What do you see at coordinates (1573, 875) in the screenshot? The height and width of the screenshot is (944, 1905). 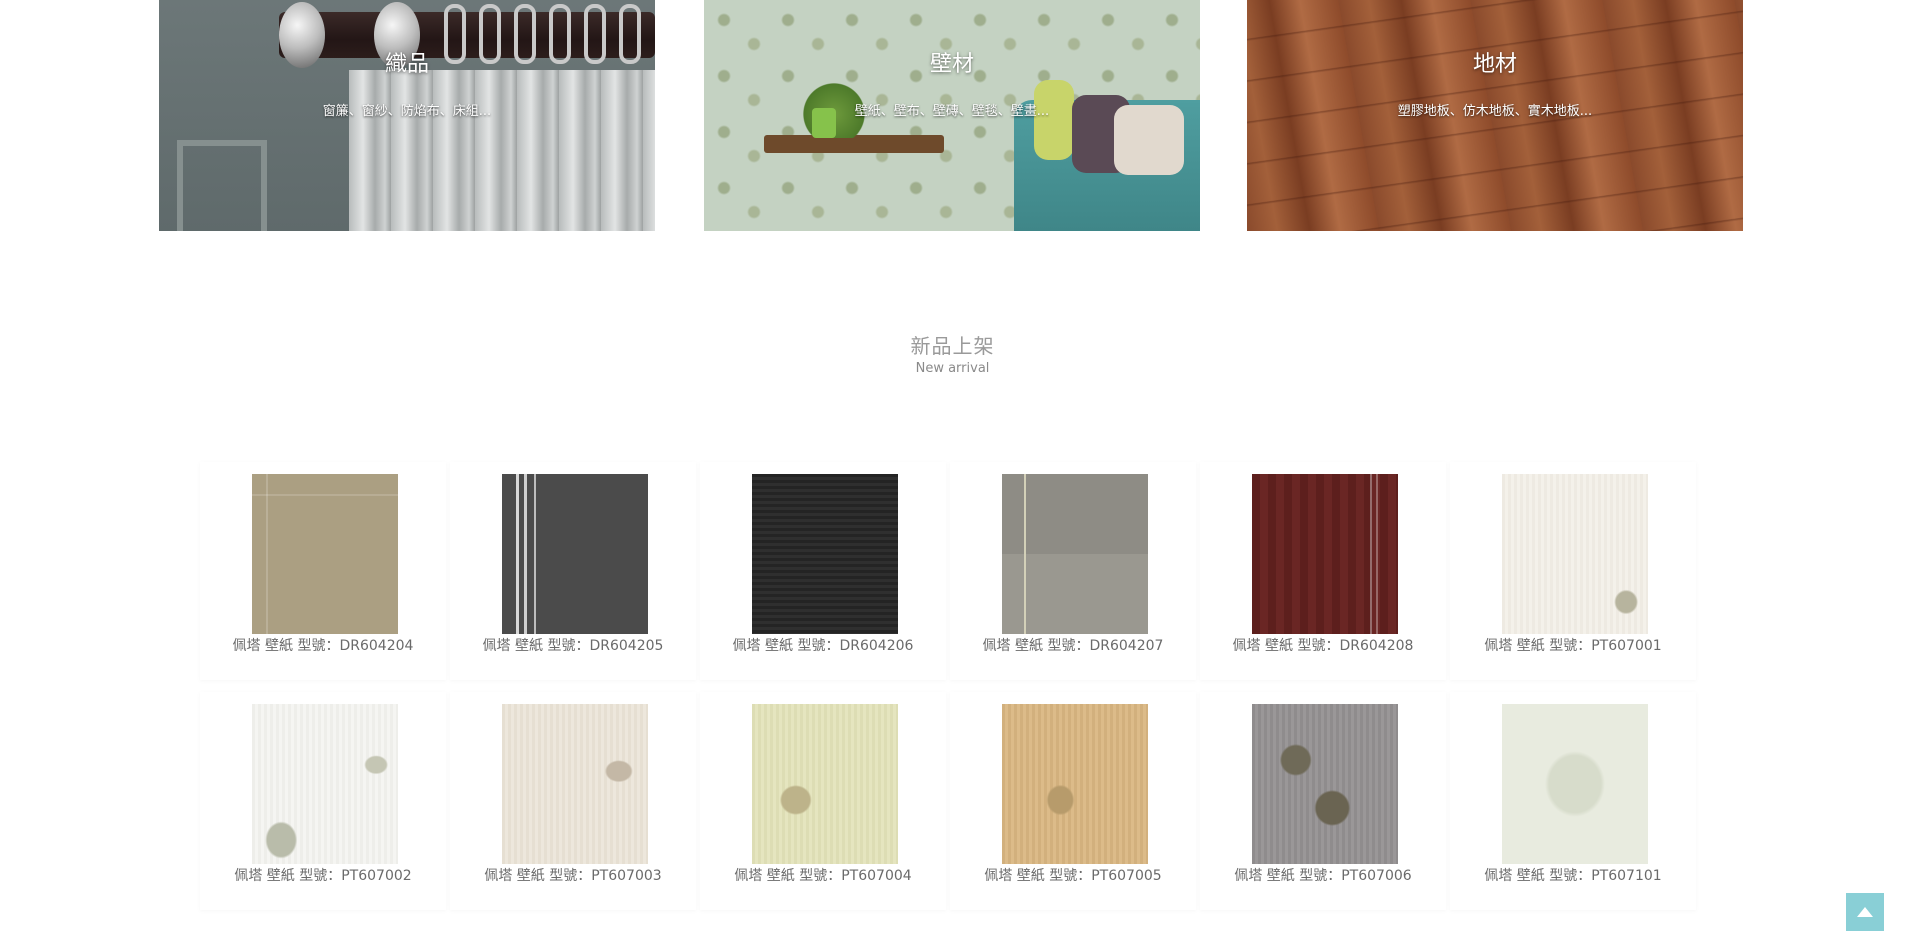 I see `product-label: 佩塔 壁紙 型號：PT607101` at bounding box center [1573, 875].